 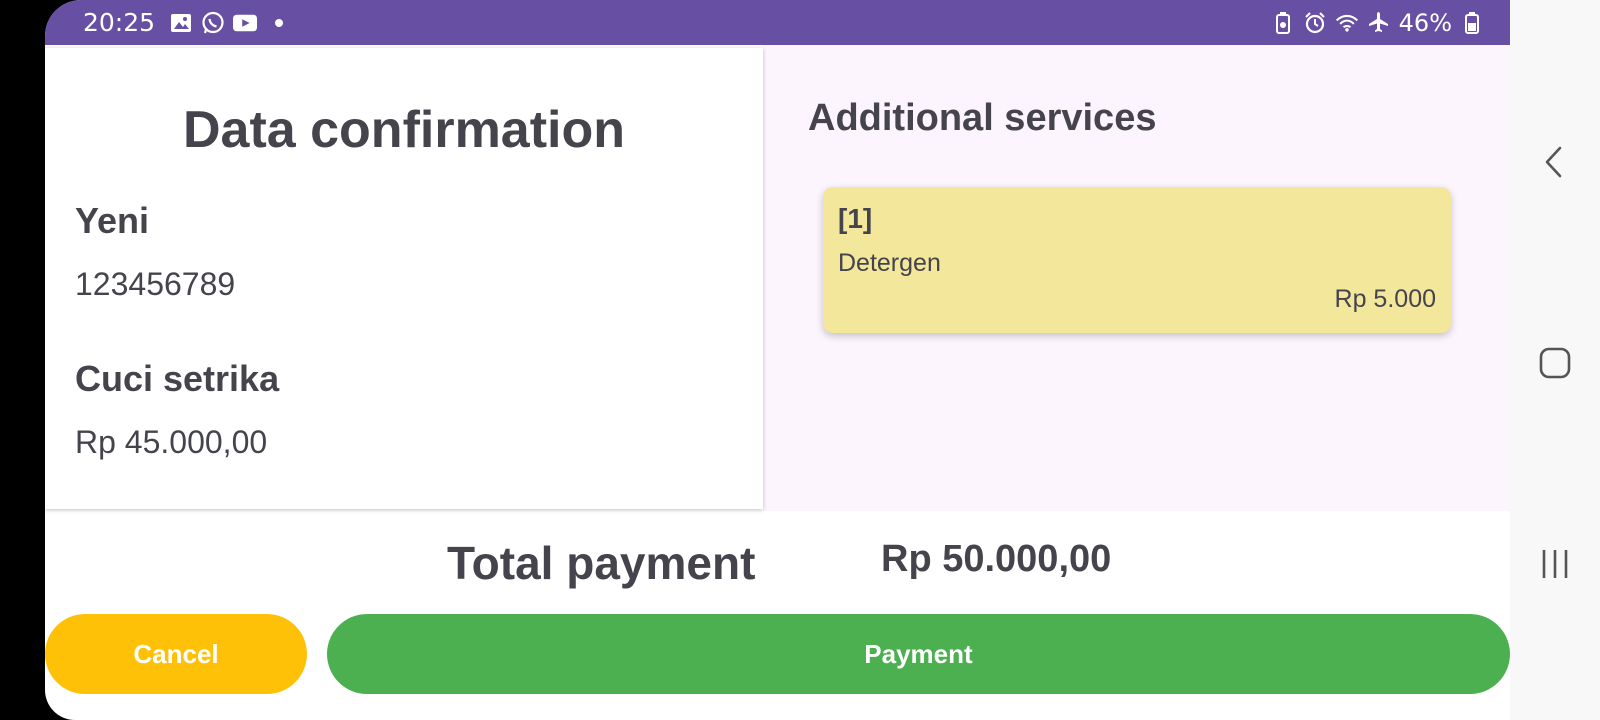 I want to click on whatsapp-icon, so click(x=213, y=23).